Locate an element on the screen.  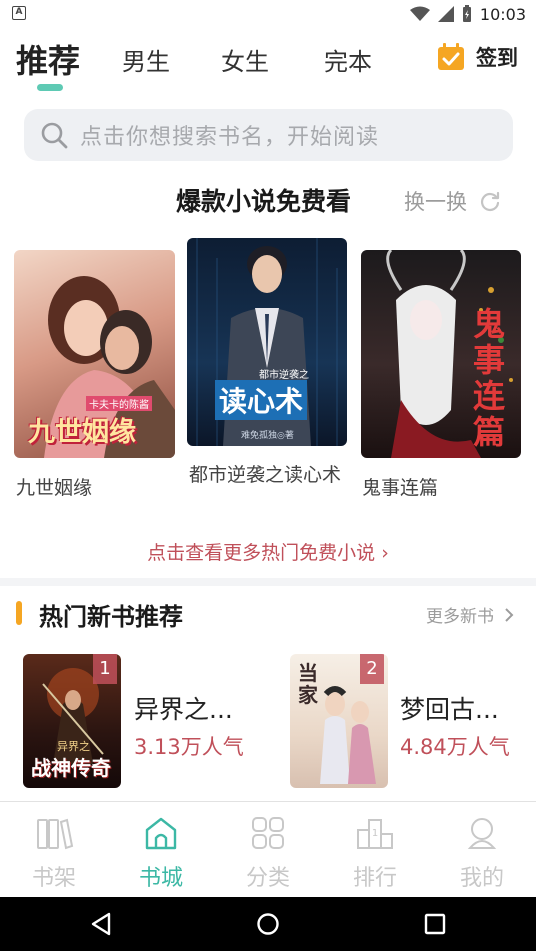
home-icon is located at coordinates (268, 924).